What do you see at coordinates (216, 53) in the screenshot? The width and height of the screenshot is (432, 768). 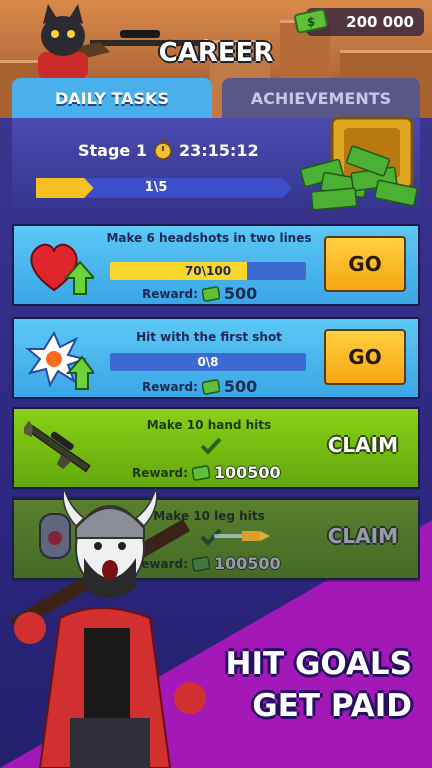 I see `page-title: CAREER` at bounding box center [216, 53].